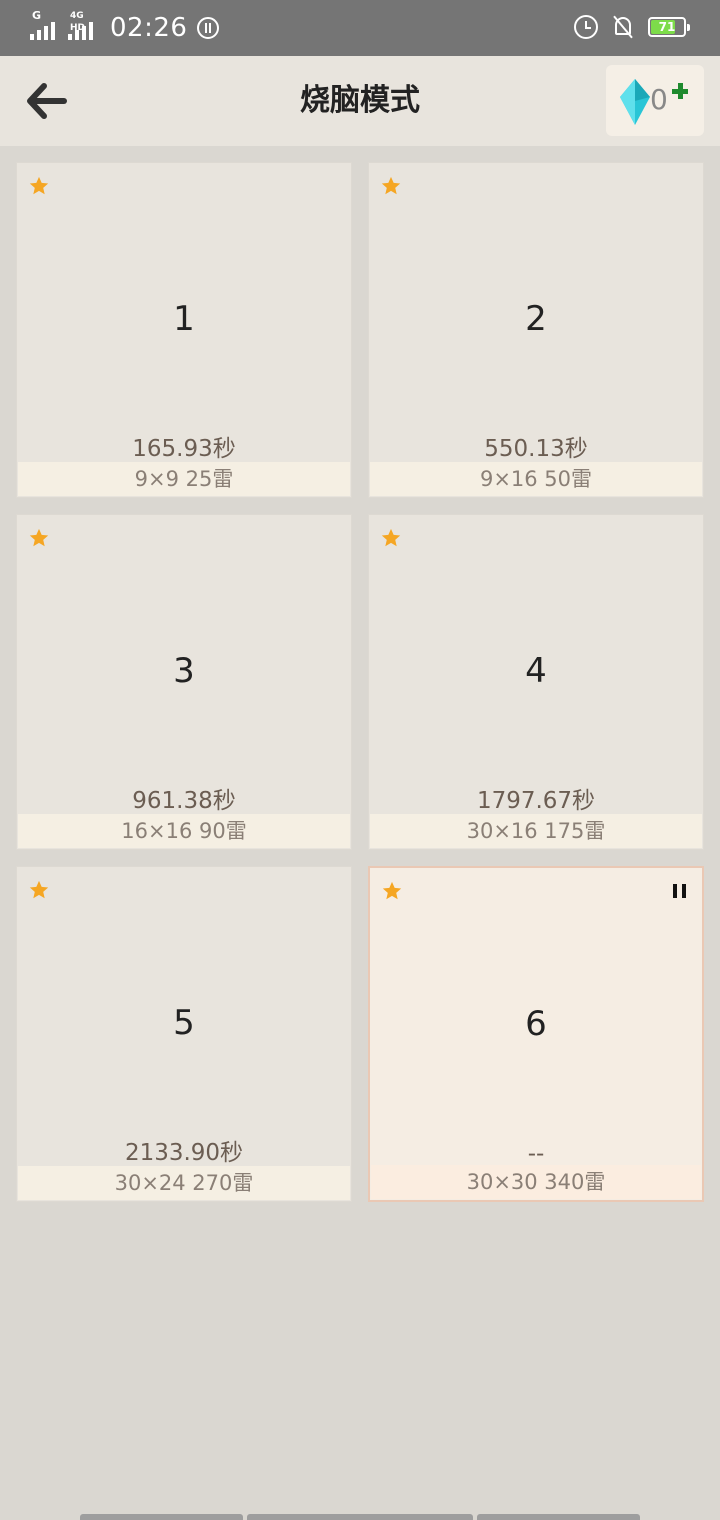  What do you see at coordinates (536, 1182) in the screenshot?
I see `board-spec: 30×30 340雷` at bounding box center [536, 1182].